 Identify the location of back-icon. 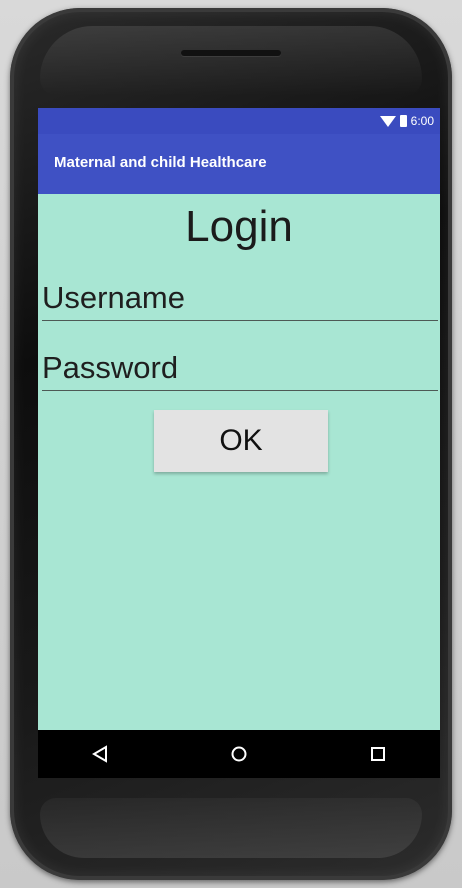
(99, 754).